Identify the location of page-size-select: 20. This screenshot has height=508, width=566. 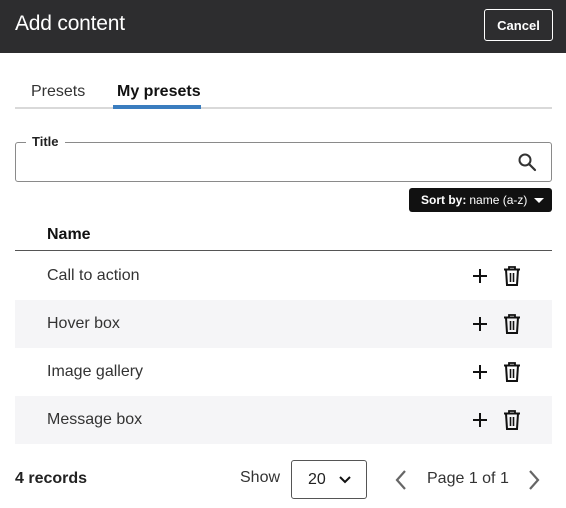
(329, 479).